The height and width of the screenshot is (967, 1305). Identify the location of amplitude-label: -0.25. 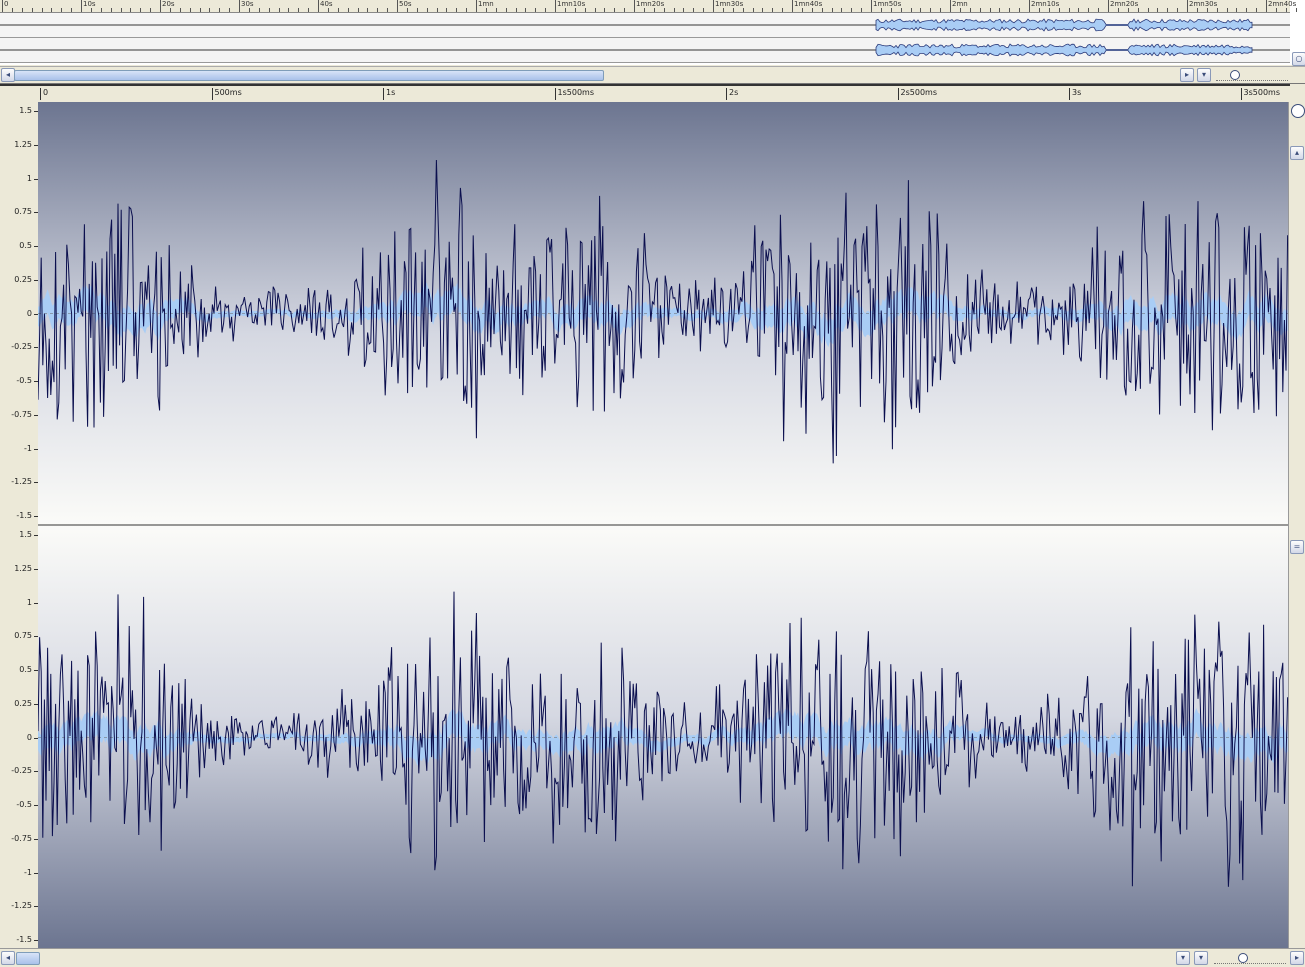
(21, 347).